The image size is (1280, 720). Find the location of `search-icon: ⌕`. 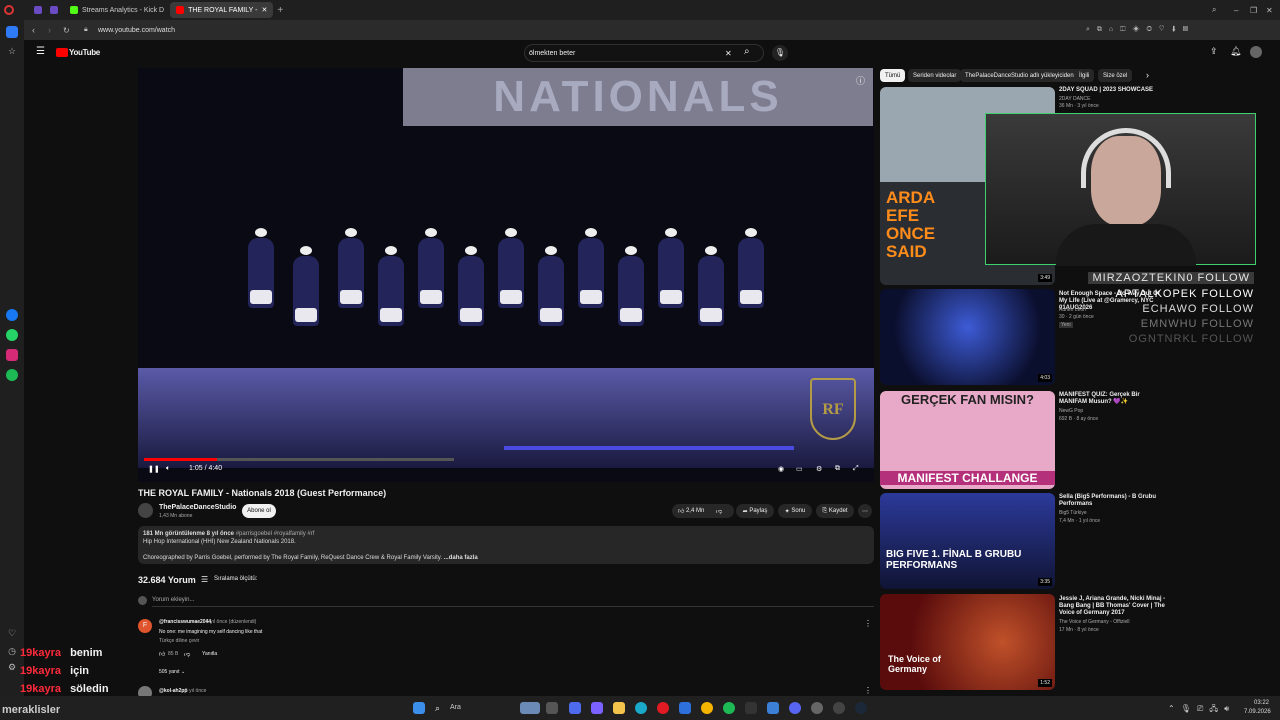

search-icon: ⌕ is located at coordinates (747, 51).